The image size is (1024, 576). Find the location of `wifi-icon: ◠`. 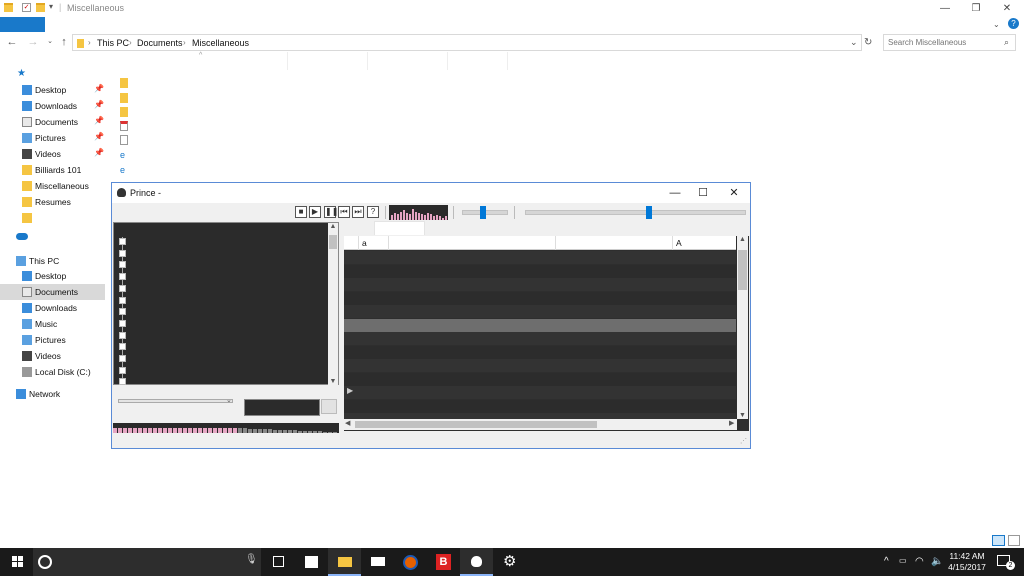

wifi-icon: ◠ is located at coordinates (919, 561).